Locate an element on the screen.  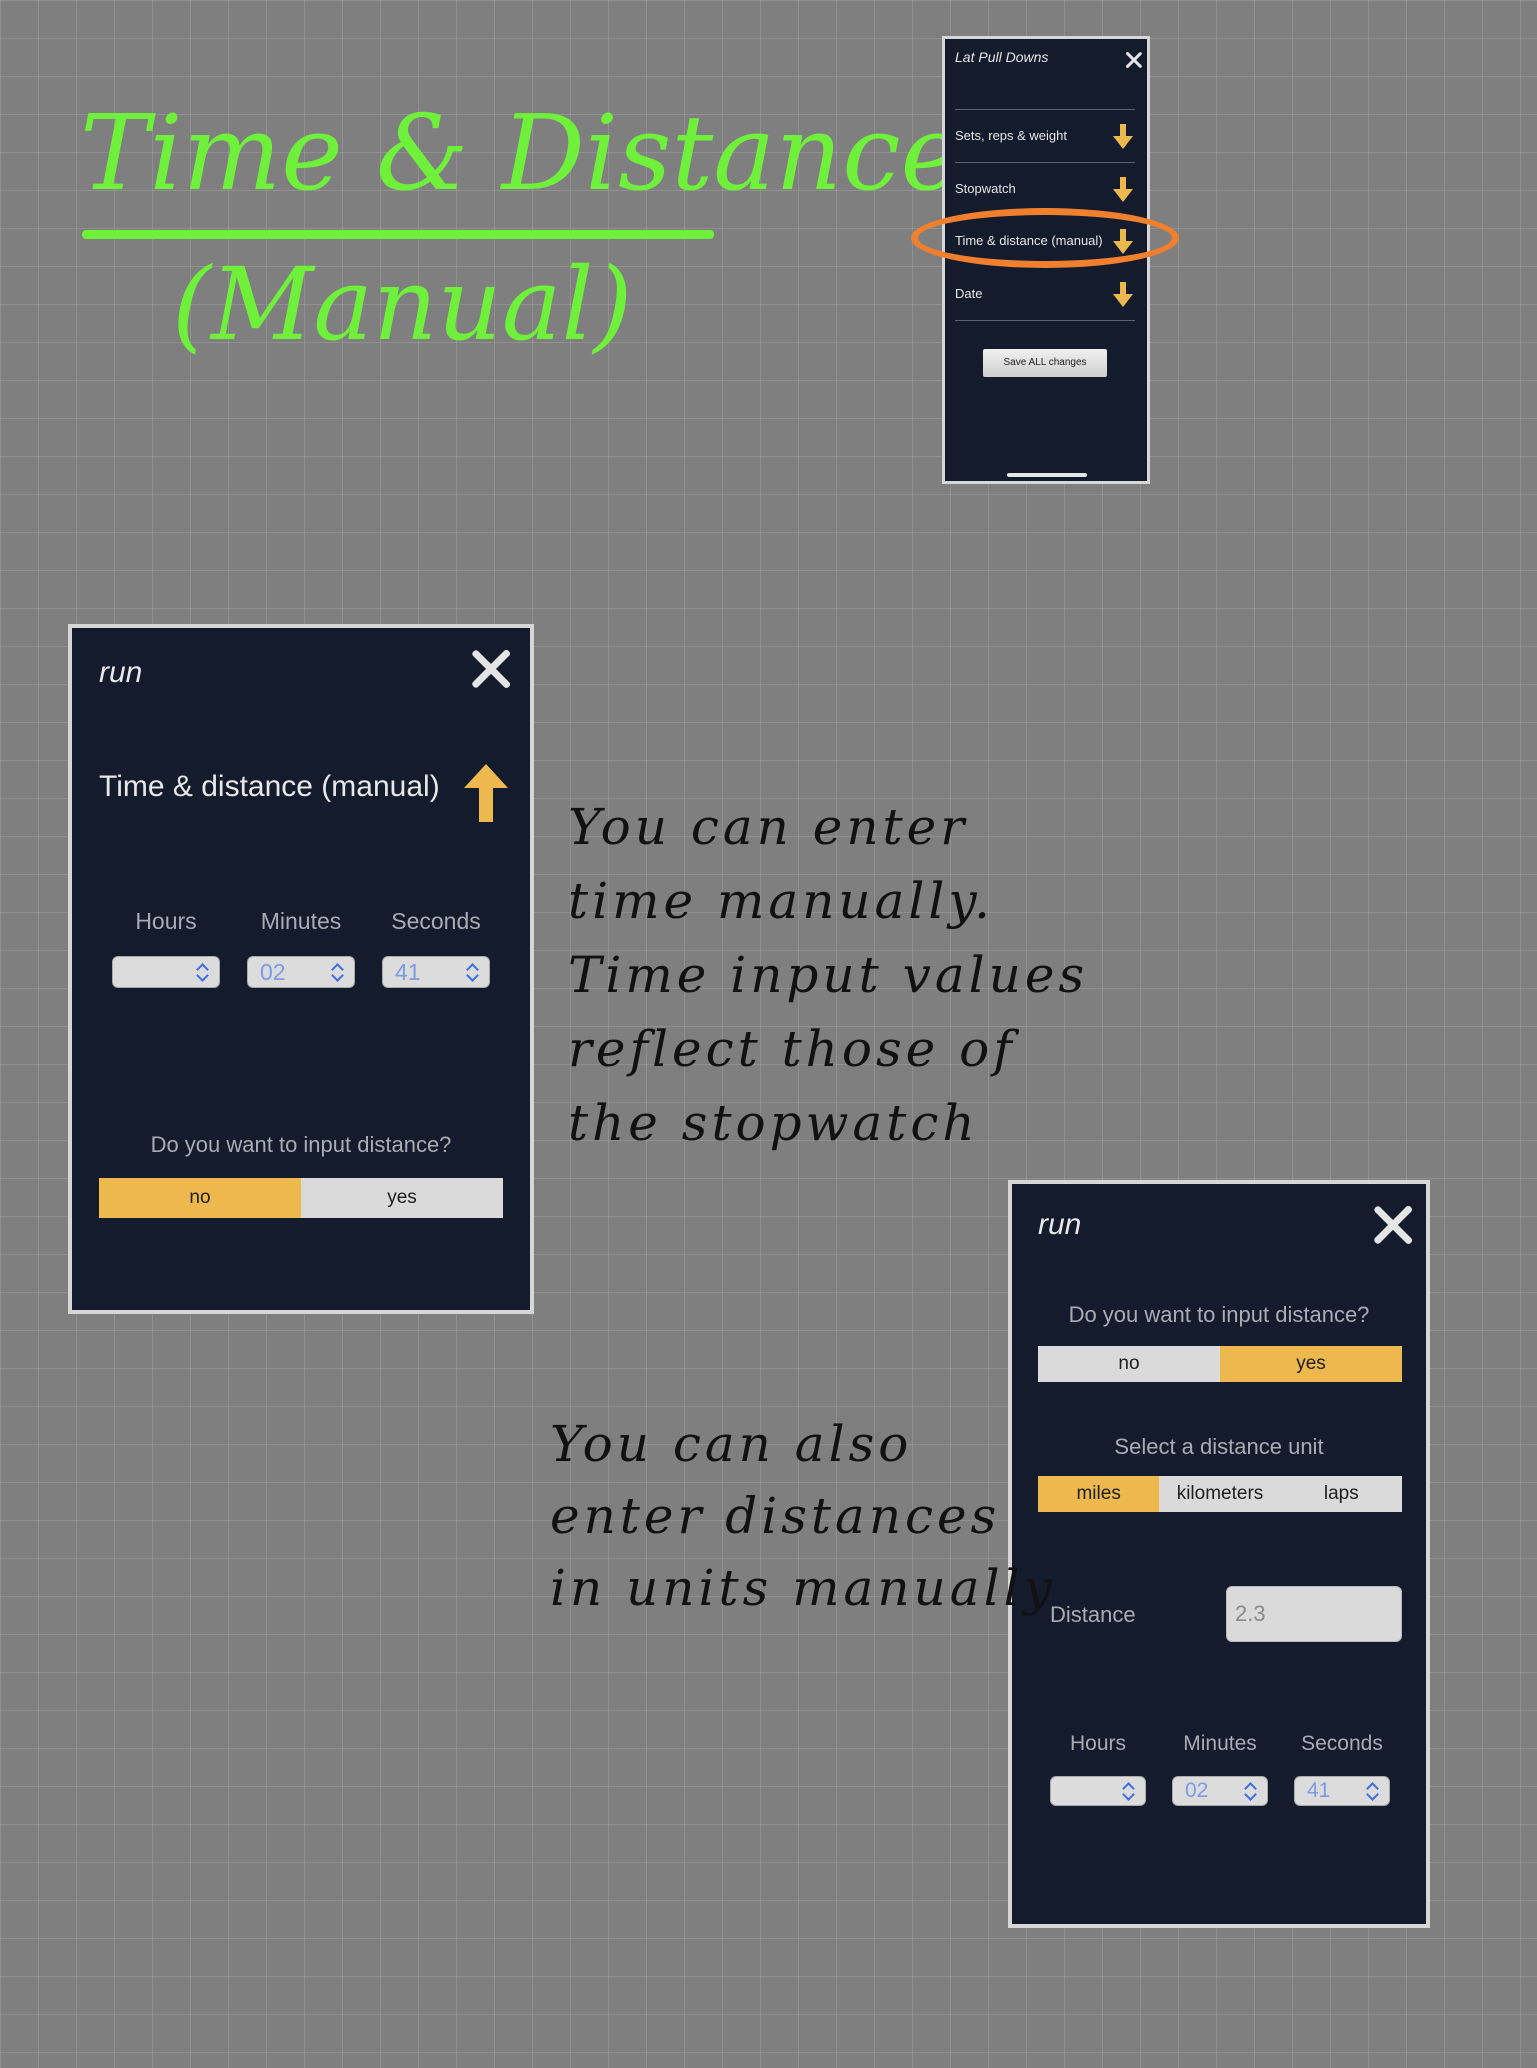
distance-label: Distance is located at coordinates (1093, 1614).